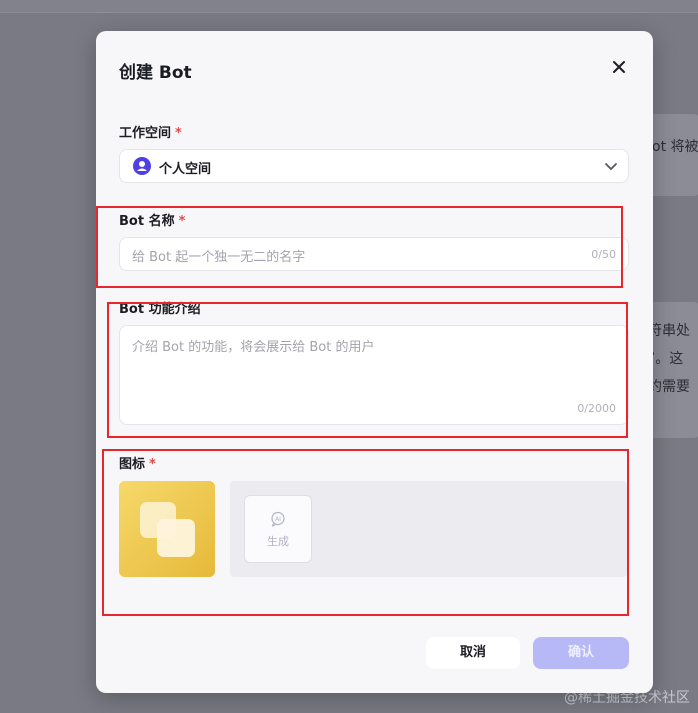  What do you see at coordinates (669, 387) in the screenshot?
I see `background-text-4: 约需要` at bounding box center [669, 387].